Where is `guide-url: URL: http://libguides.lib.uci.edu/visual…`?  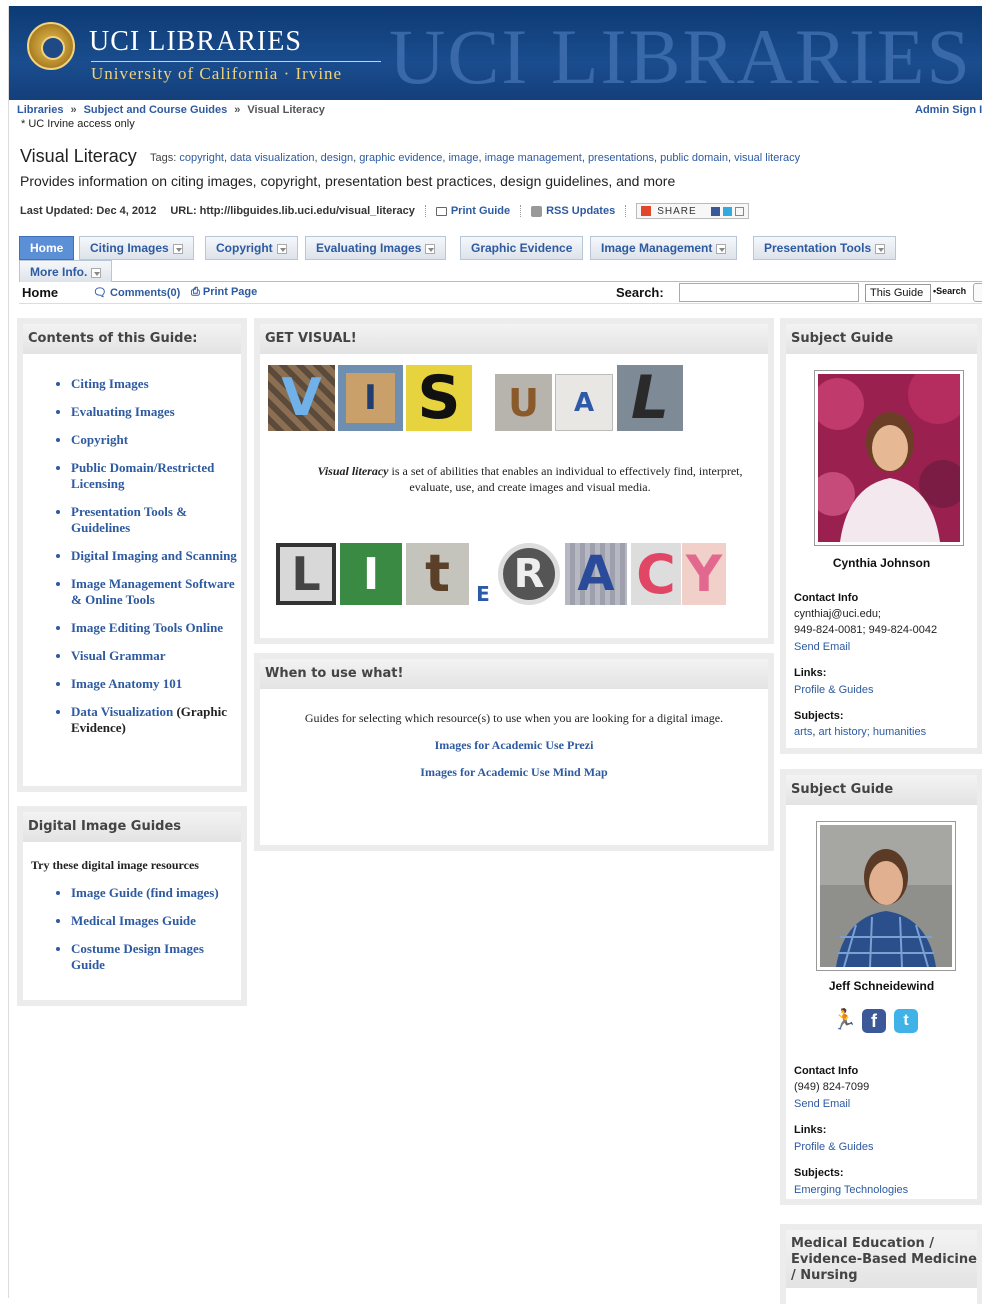 guide-url: URL: http://libguides.lib.uci.edu/visual… is located at coordinates (292, 211).